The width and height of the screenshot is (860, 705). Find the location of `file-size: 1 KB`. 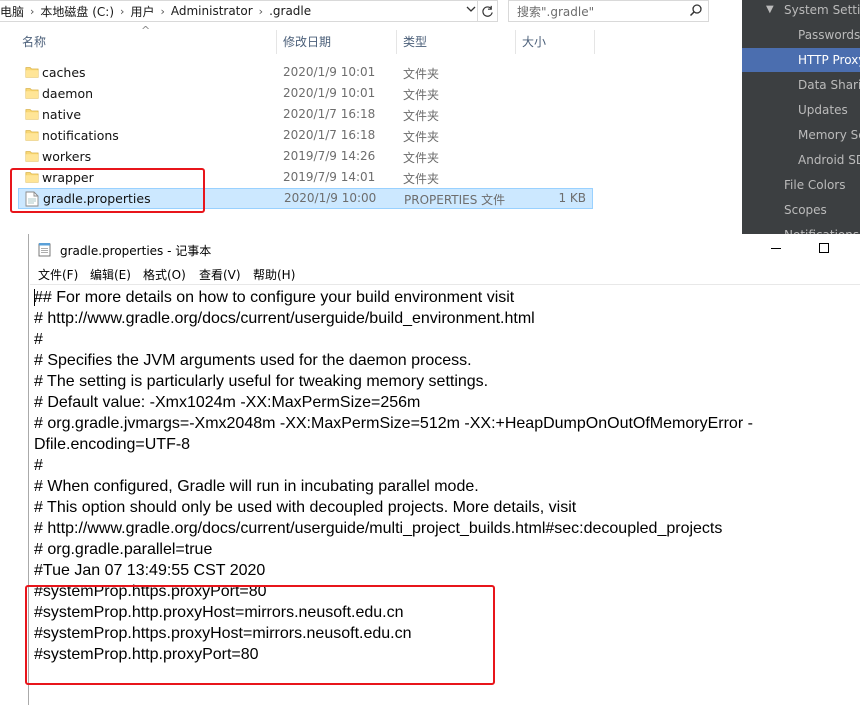

file-size: 1 KB is located at coordinates (572, 198).